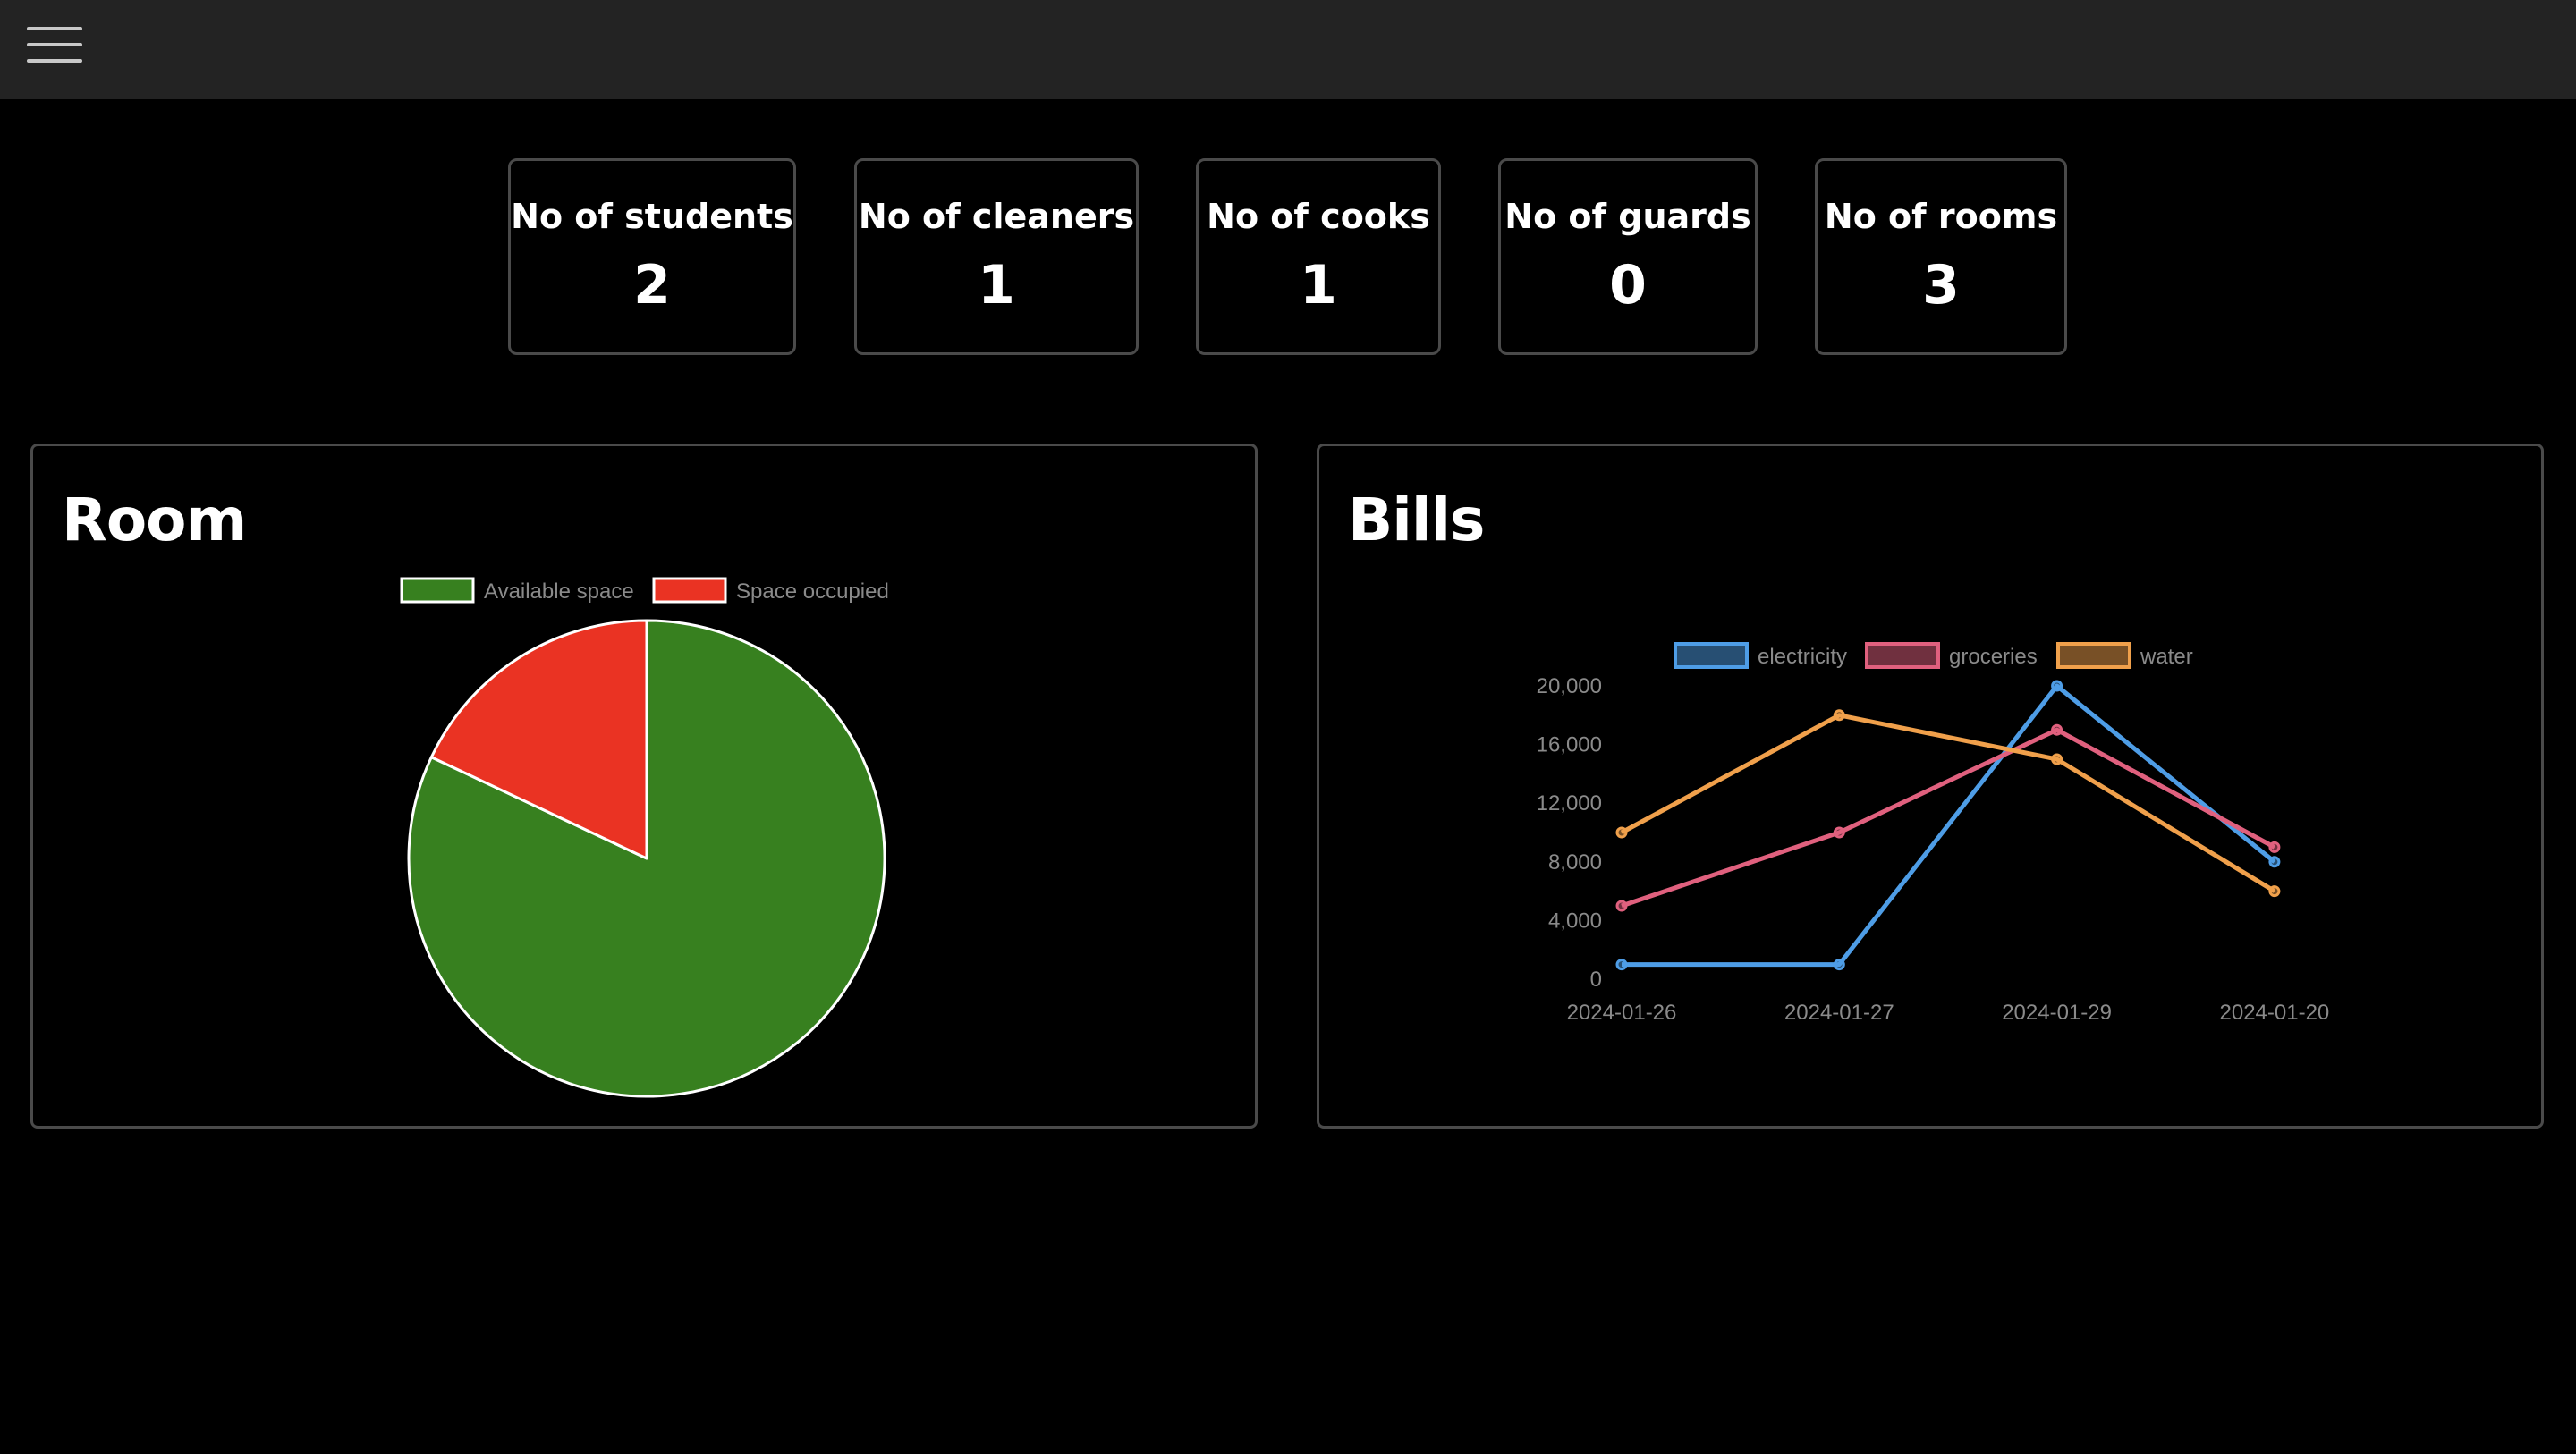  Describe the element at coordinates (559, 591) in the screenshot. I see `legend-label: Available space` at that location.